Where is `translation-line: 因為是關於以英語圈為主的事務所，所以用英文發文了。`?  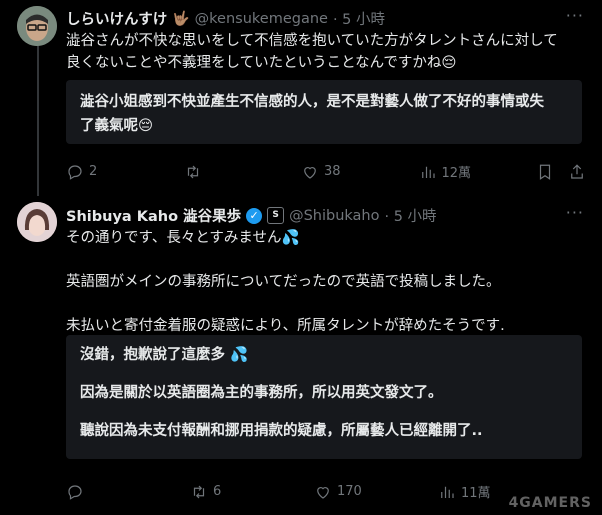 translation-line: 因為是關於以英語圈為主的事務所，所以用英文發文了。 is located at coordinates (261, 393).